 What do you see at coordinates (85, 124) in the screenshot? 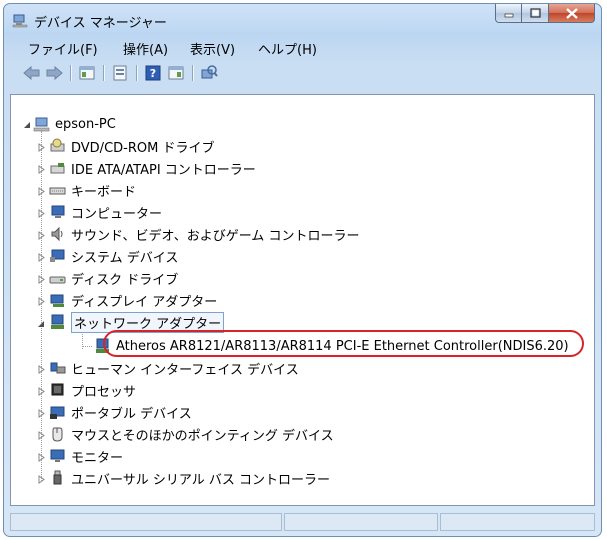
I see `tree-root-label: epson-PC` at bounding box center [85, 124].